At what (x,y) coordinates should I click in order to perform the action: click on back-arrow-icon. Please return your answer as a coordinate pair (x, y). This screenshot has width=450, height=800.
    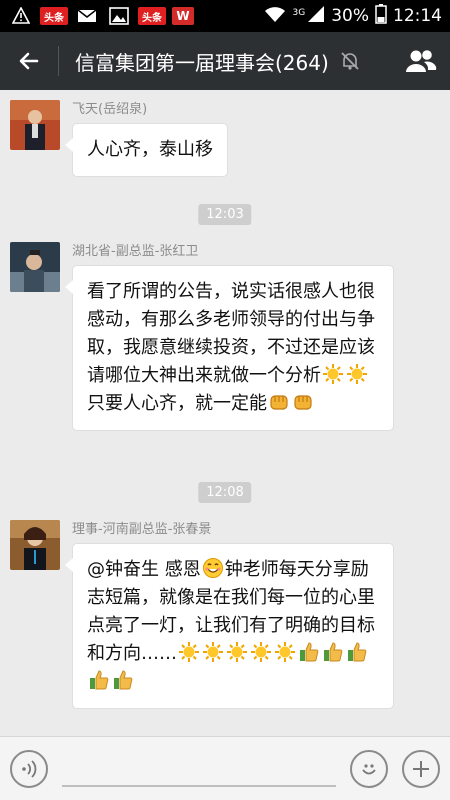
    Looking at the image, I should click on (29, 61).